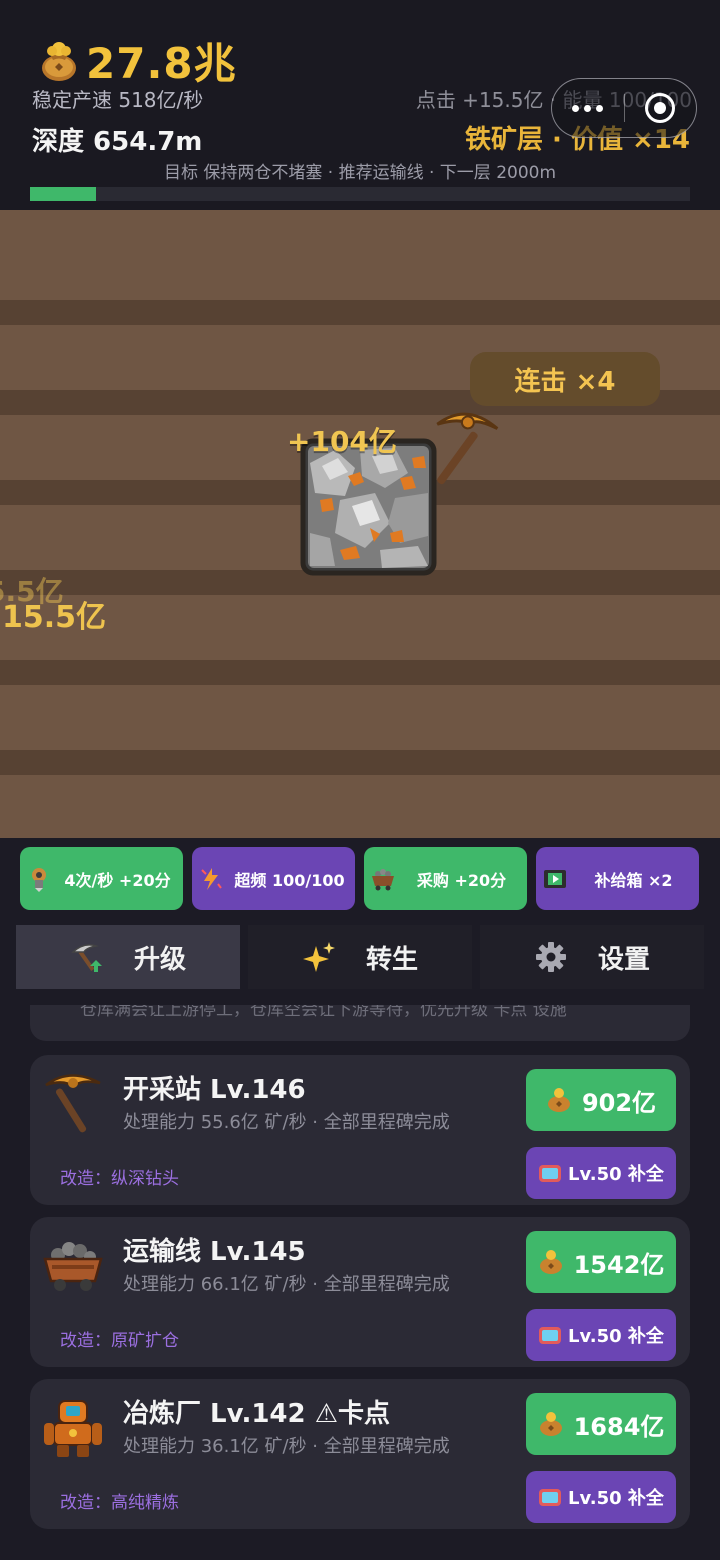 The image size is (720, 1560). What do you see at coordinates (323, 1012) in the screenshot?
I see `tip-text: 仓库满会让上游停工，仓库空会让下游等待，优先升级 卡点 设施` at bounding box center [323, 1012].